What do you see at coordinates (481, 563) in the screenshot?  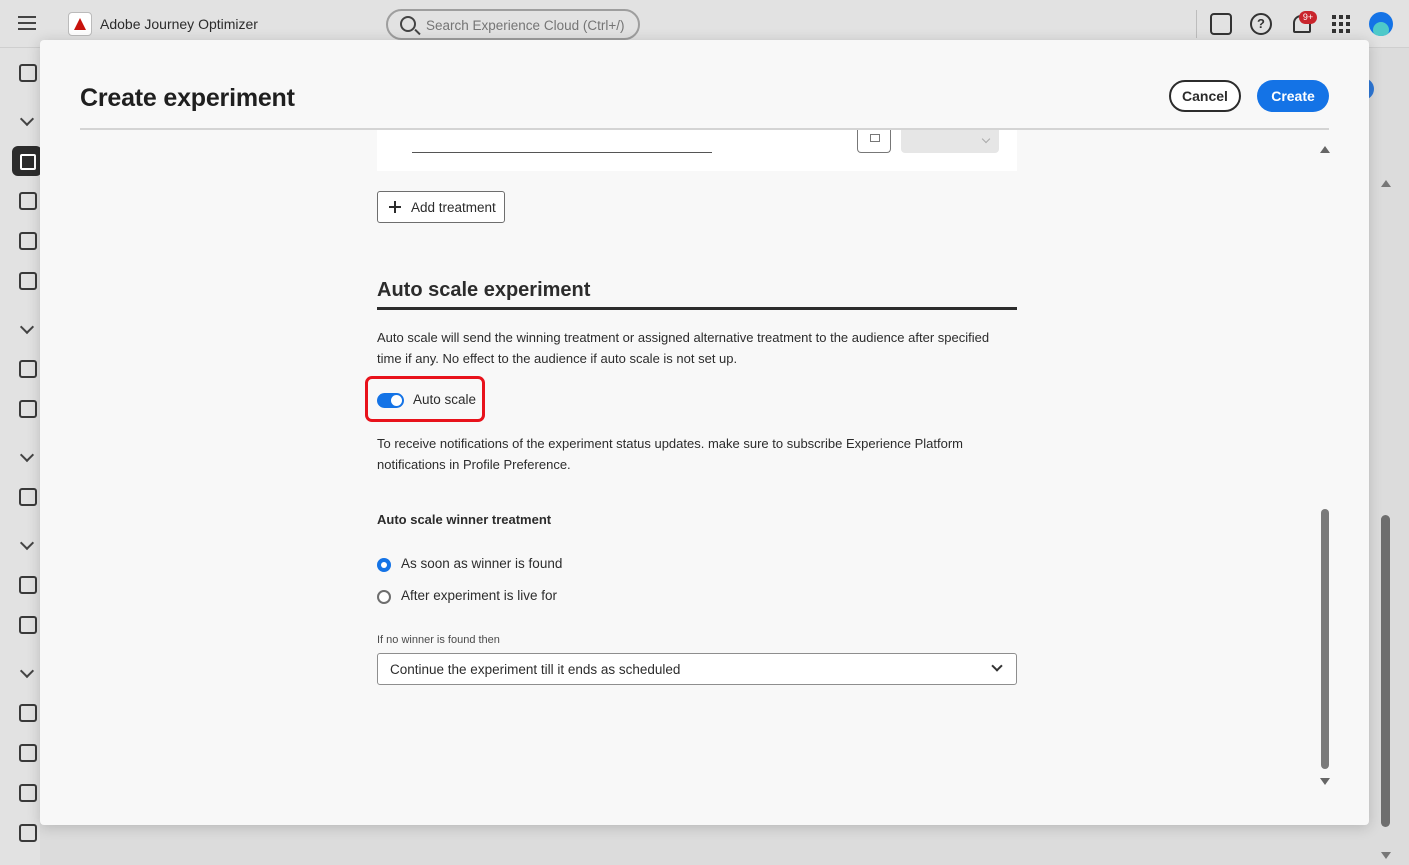 I see `radio-winner-found-label: As soon as winner is found` at bounding box center [481, 563].